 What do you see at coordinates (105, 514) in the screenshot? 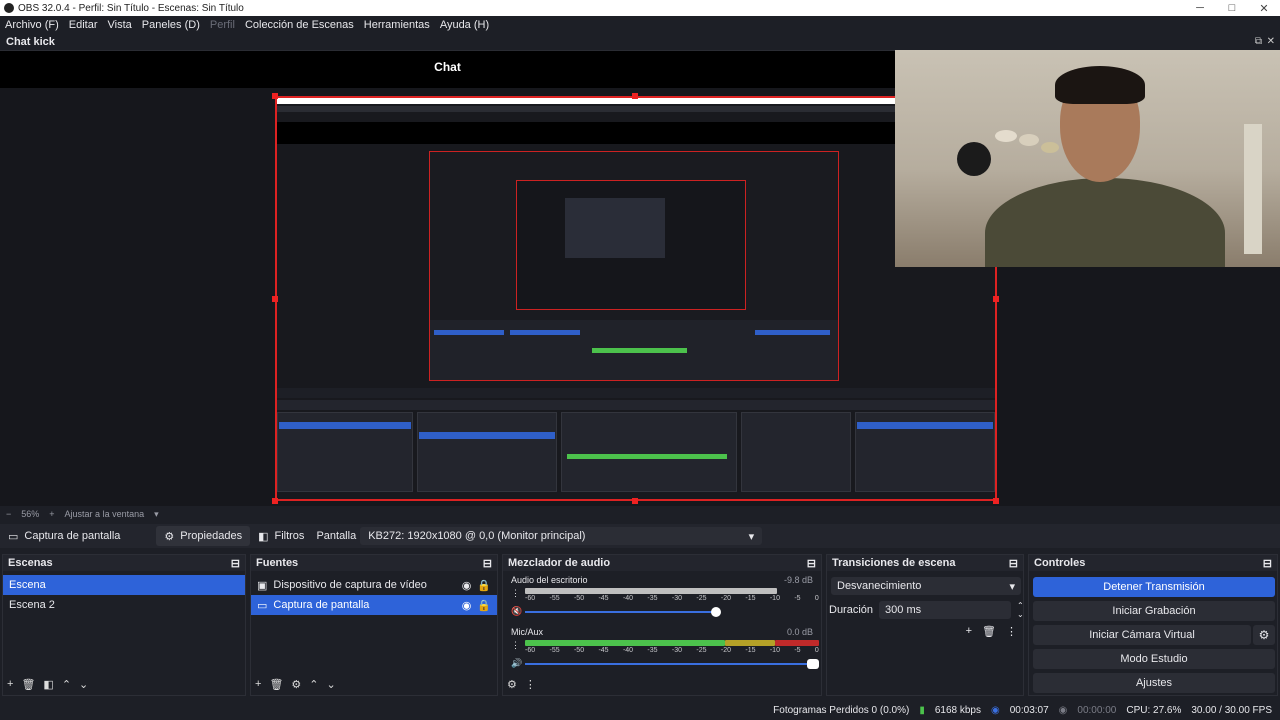
I see `fit-window-dropdown: Ajustar a la ventana` at bounding box center [105, 514].